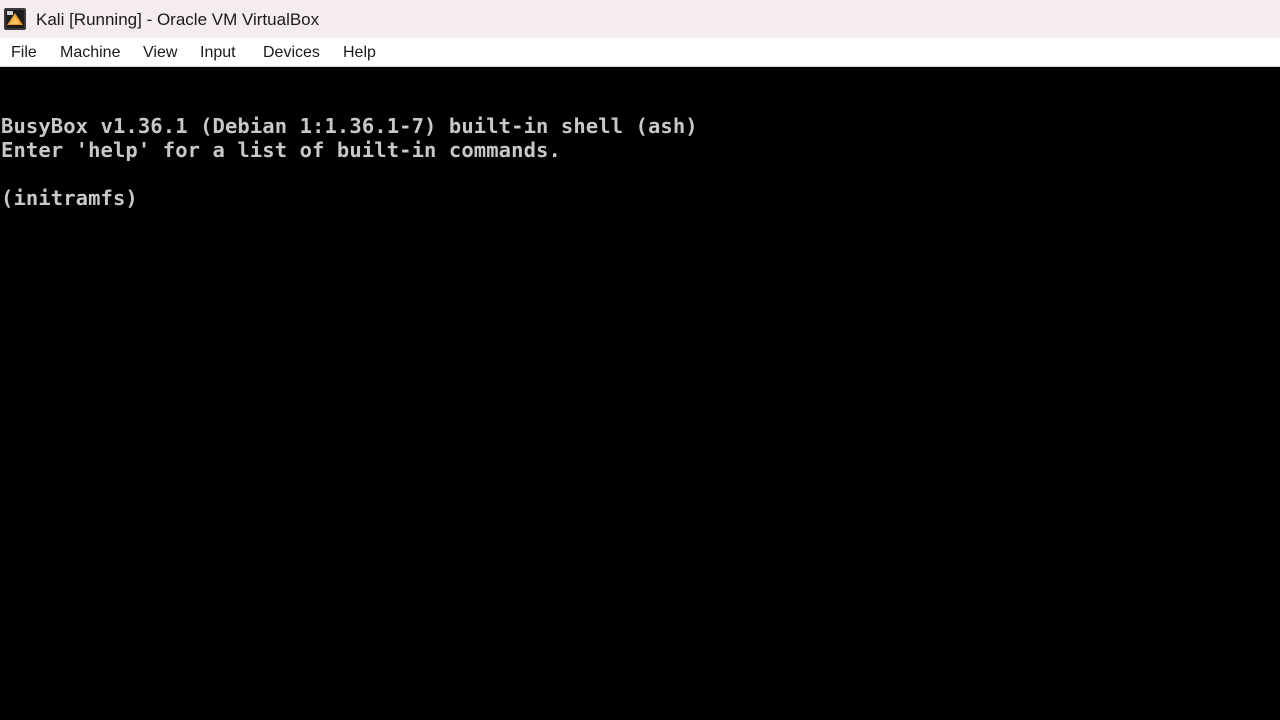  Describe the element at coordinates (359, 53) in the screenshot. I see `menu-help: Help` at that location.